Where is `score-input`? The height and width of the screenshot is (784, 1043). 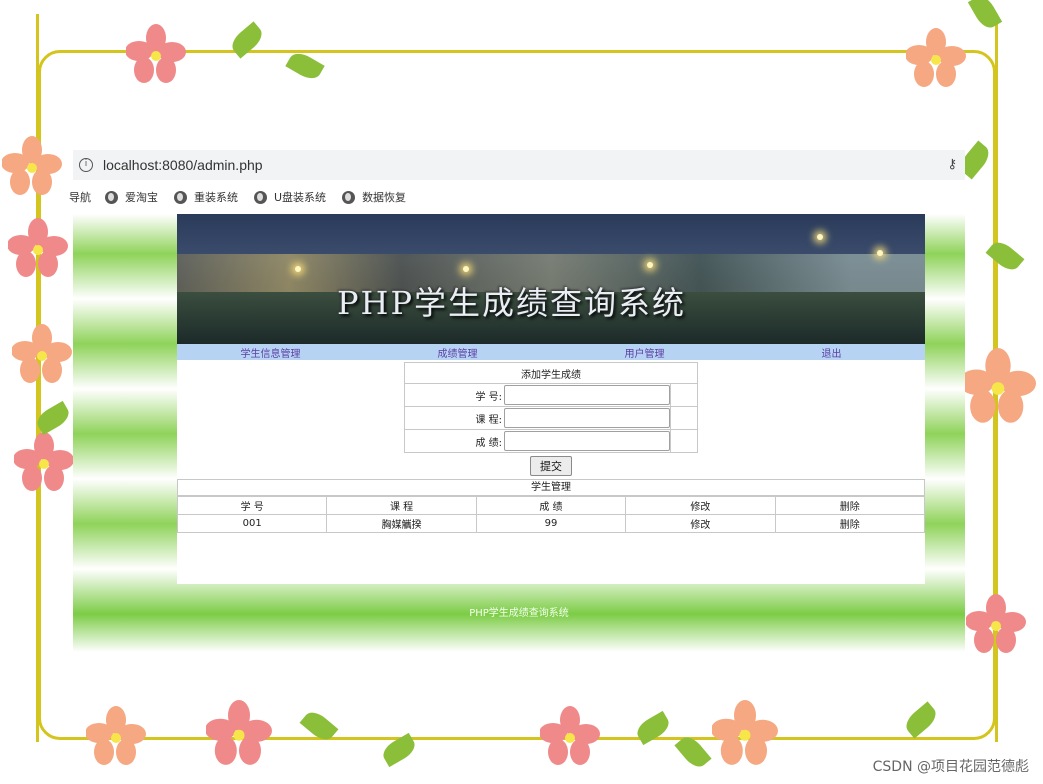 score-input is located at coordinates (587, 441).